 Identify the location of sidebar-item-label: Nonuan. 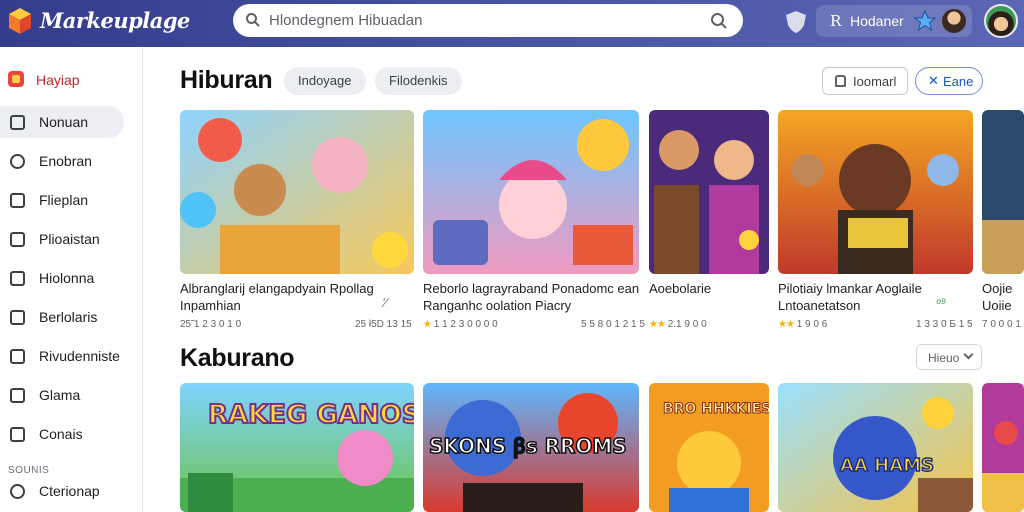
(64, 122).